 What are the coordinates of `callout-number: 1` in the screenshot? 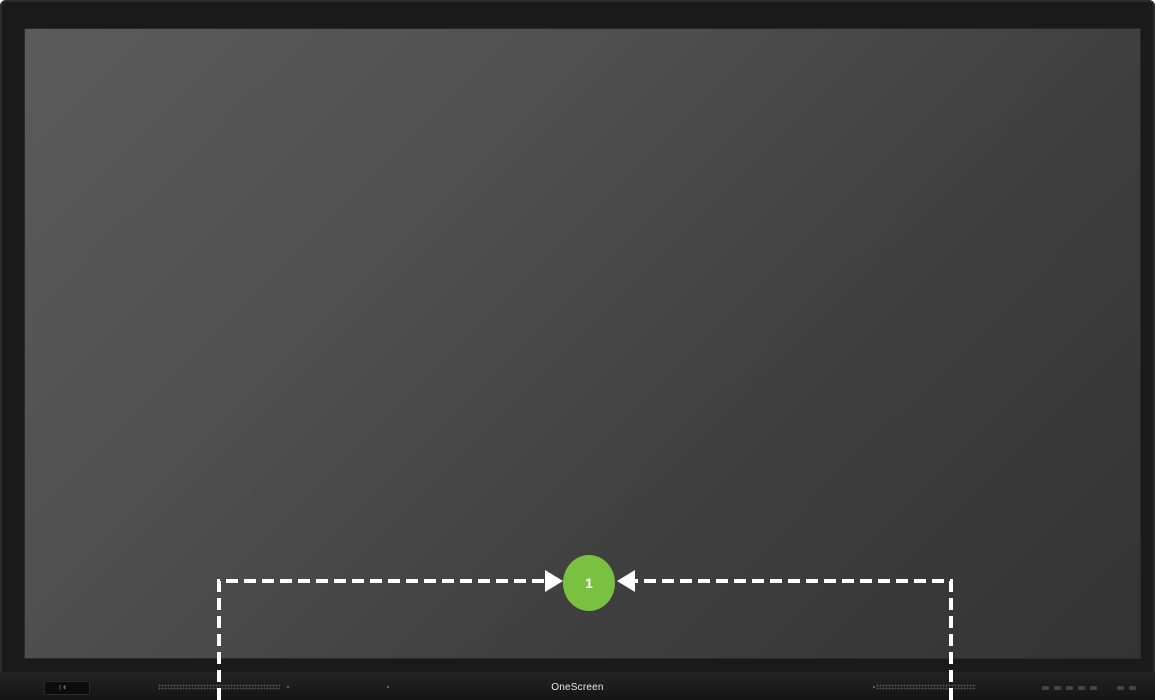 It's located at (589, 583).